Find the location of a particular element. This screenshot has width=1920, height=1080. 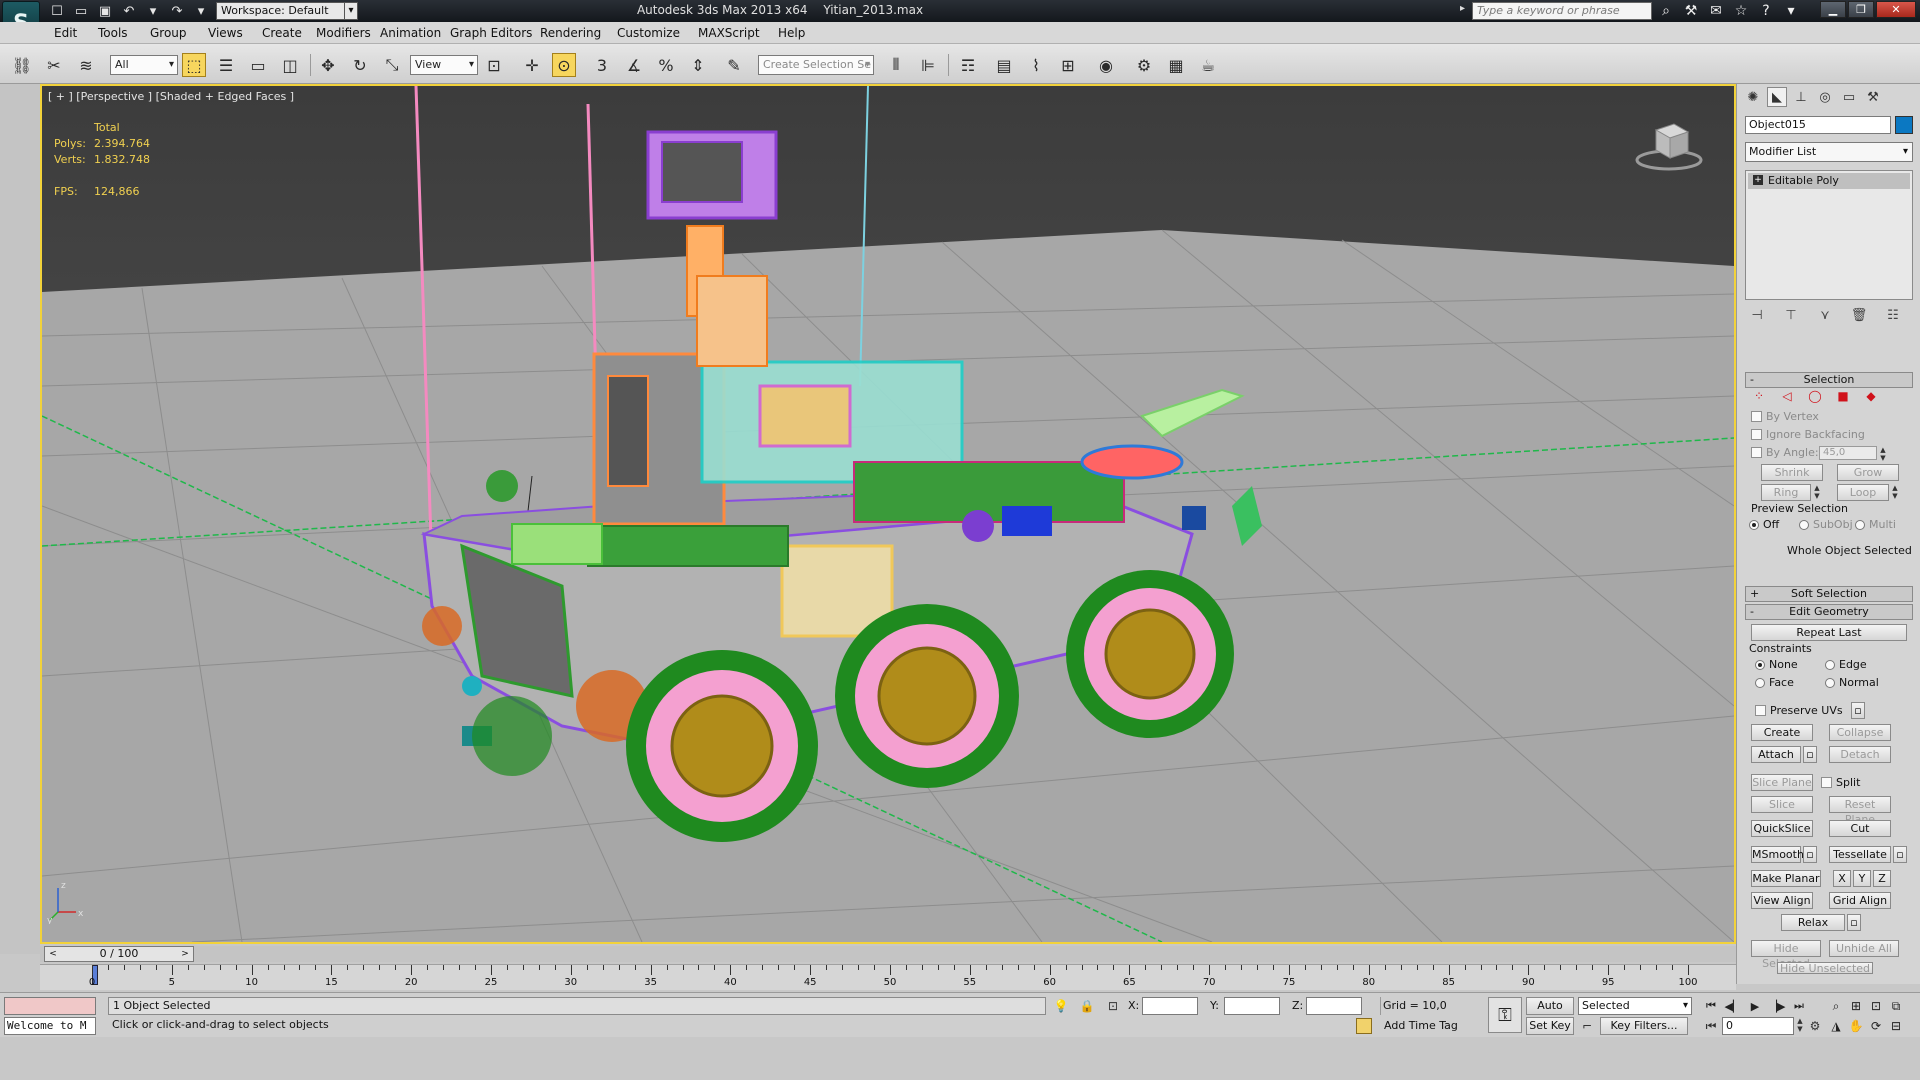

current-frame-spinner: ▲ ▼ is located at coordinates (1800, 1026).